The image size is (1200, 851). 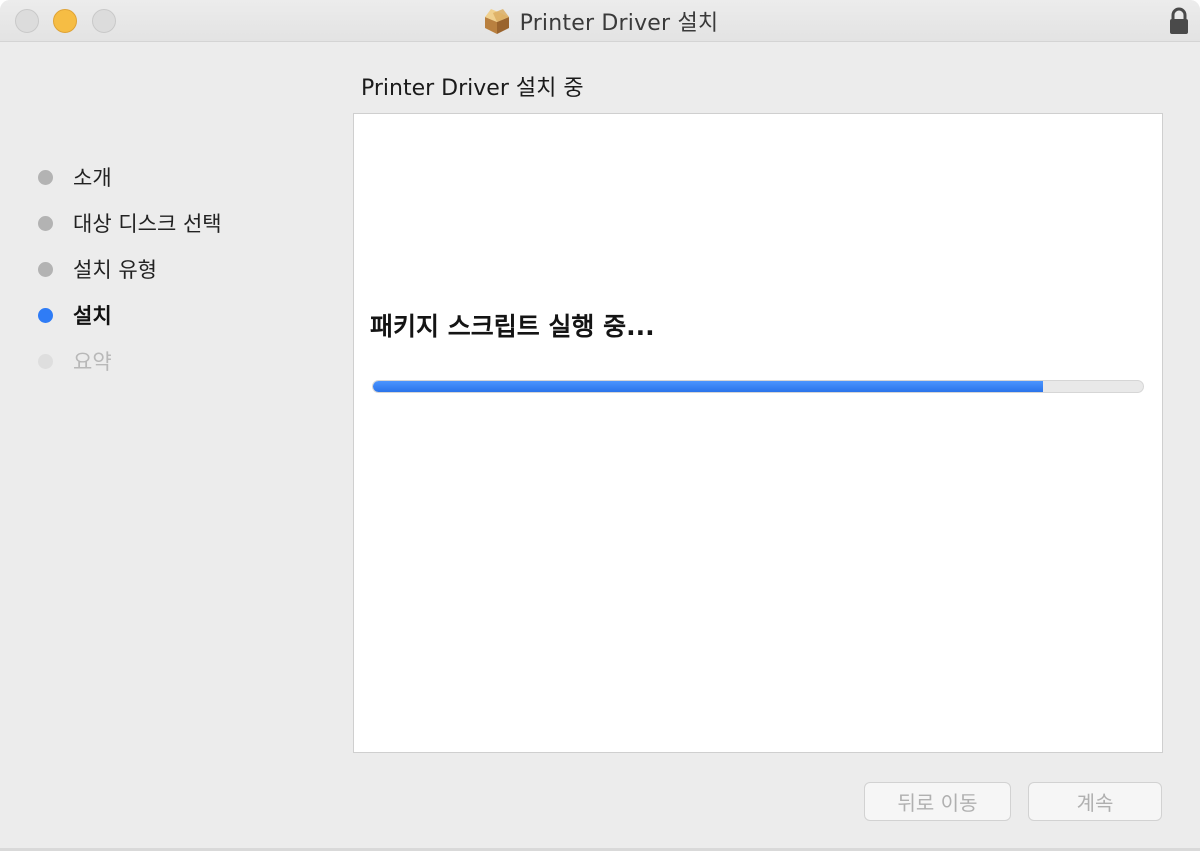 I want to click on step-label: 대상 디스크 선택, so click(x=147, y=224).